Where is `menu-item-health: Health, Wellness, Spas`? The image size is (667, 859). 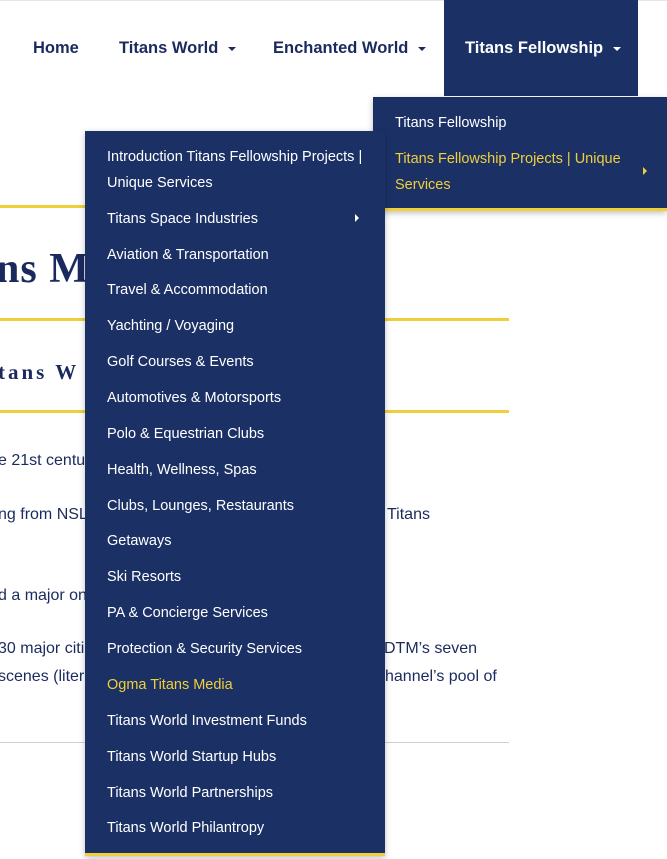 menu-item-health: Health, Wellness, Spas is located at coordinates (242, 470).